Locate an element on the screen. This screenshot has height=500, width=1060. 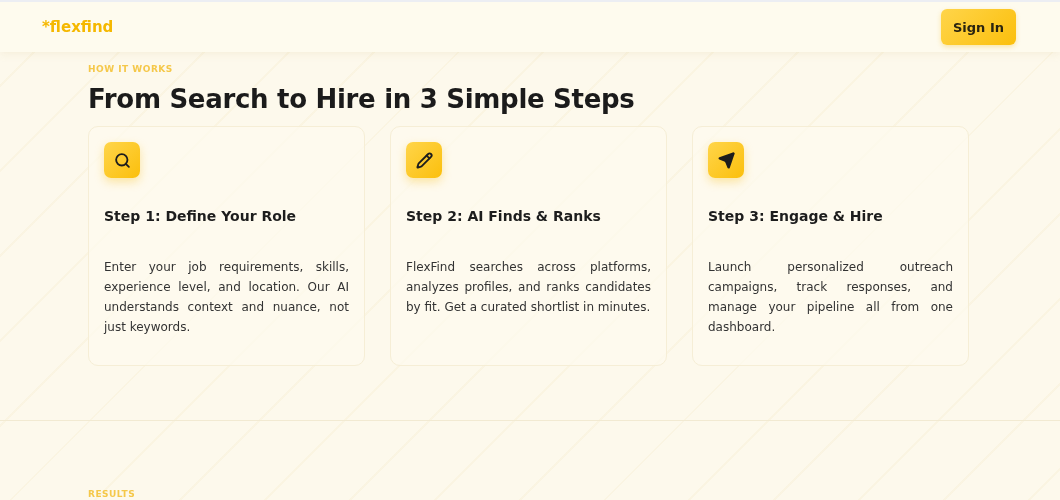
section-eyebrow: HOW IT WORKS is located at coordinates (131, 69).